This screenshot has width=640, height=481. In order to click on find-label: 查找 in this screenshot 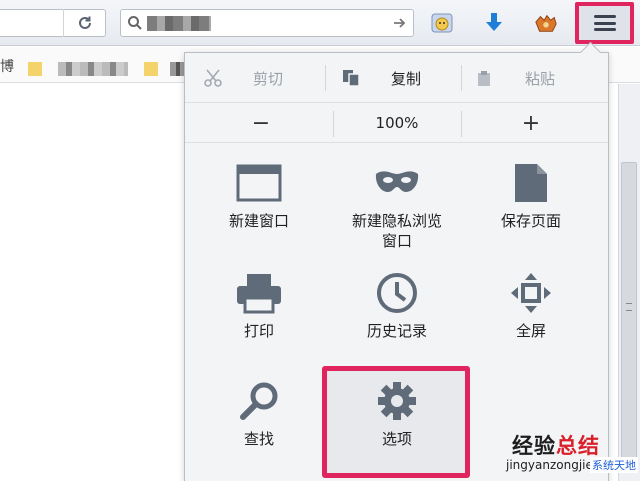, I will do `click(258, 439)`.